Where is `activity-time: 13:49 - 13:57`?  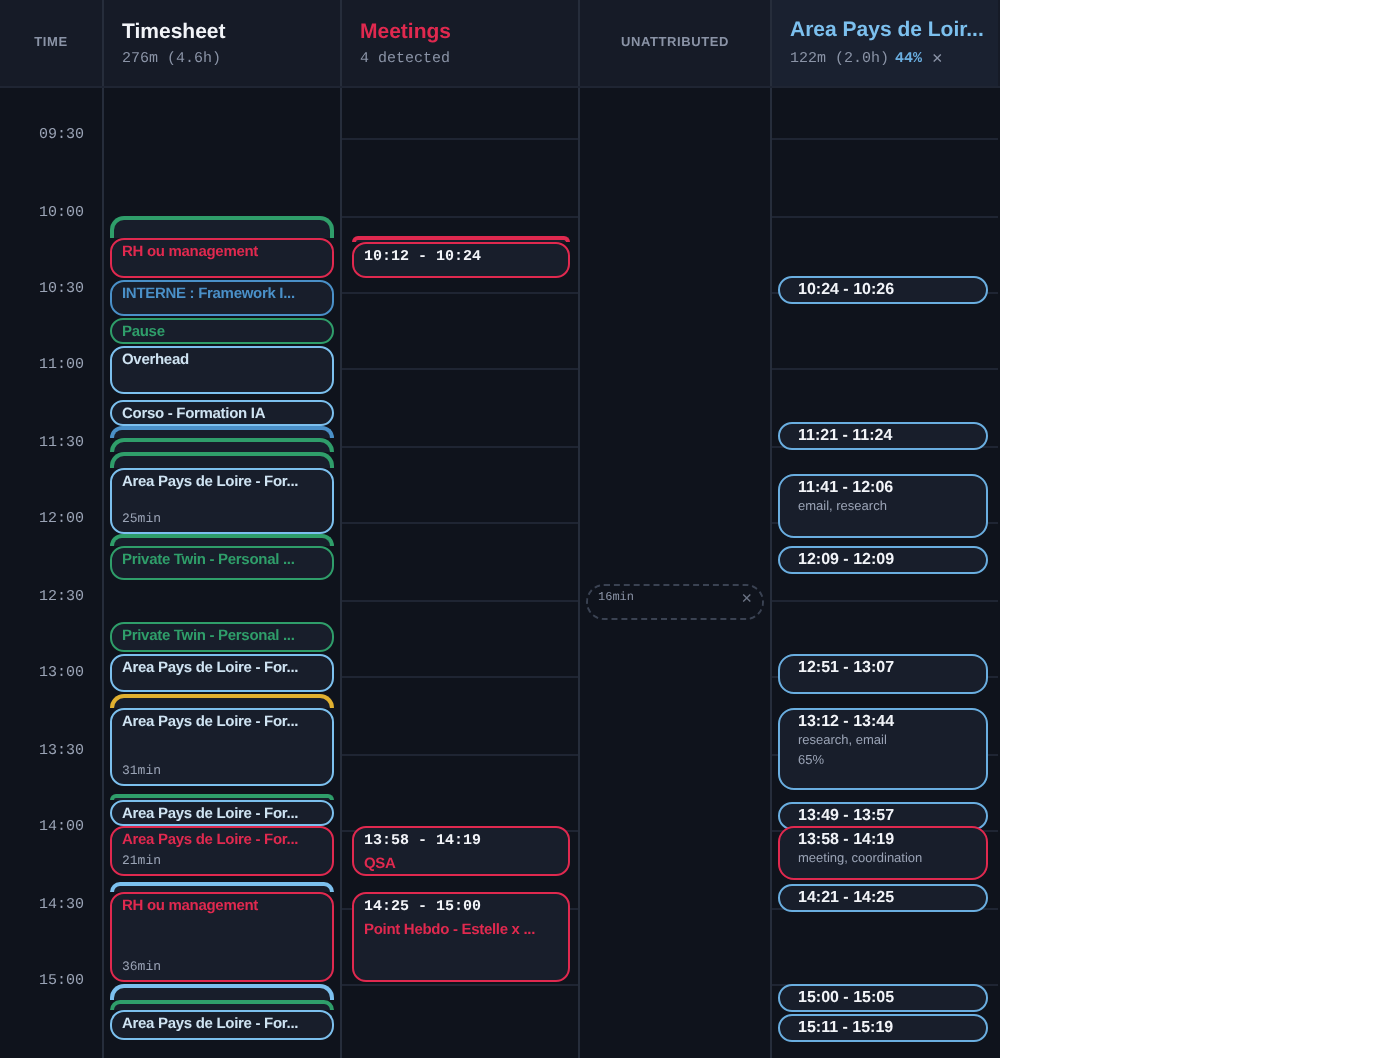 activity-time: 13:49 - 13:57 is located at coordinates (847, 815).